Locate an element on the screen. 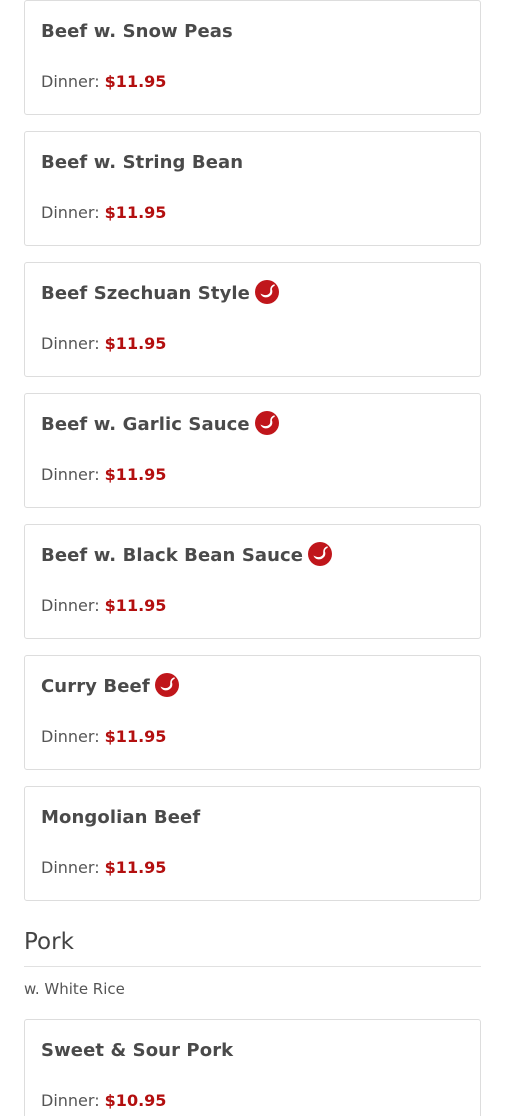 The width and height of the screenshot is (510, 1116). item-name-row: Beef Szechuan Style is located at coordinates (160, 292).